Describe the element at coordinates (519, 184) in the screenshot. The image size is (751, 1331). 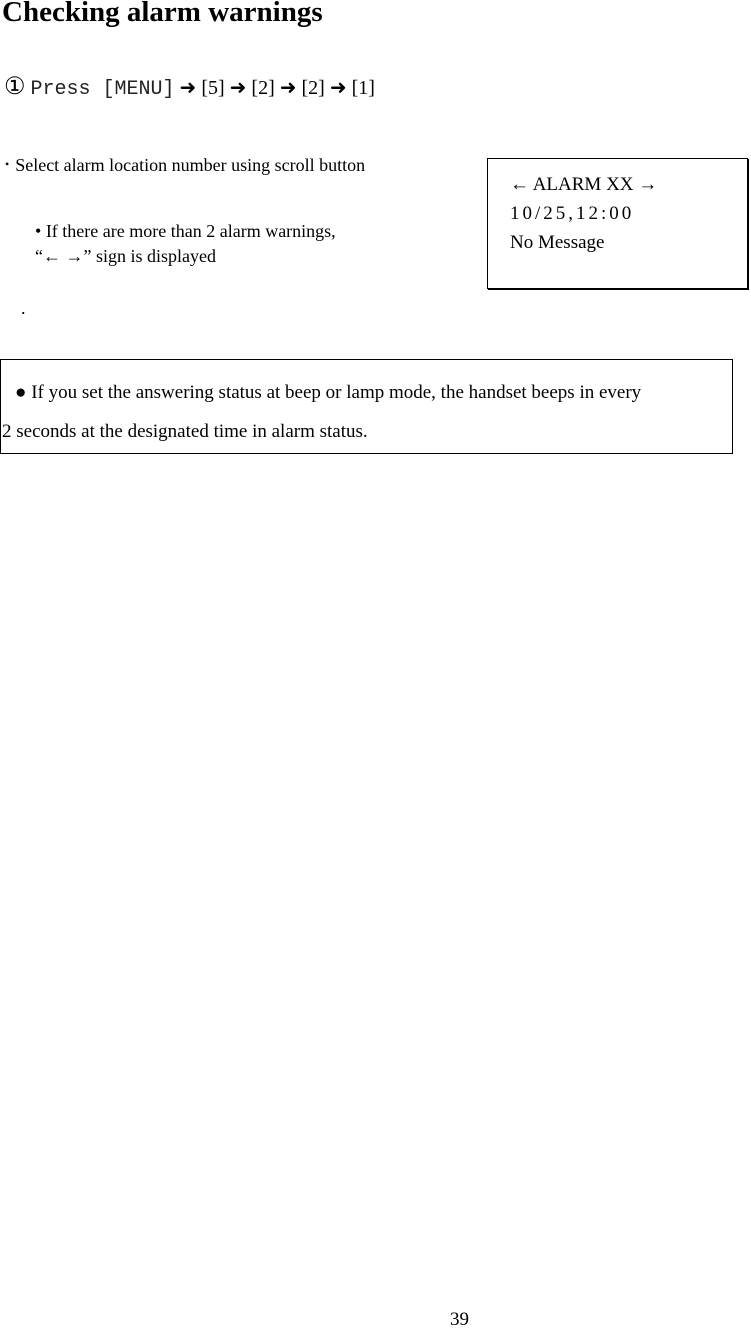
I see `arrow-left-icon: ←` at that location.